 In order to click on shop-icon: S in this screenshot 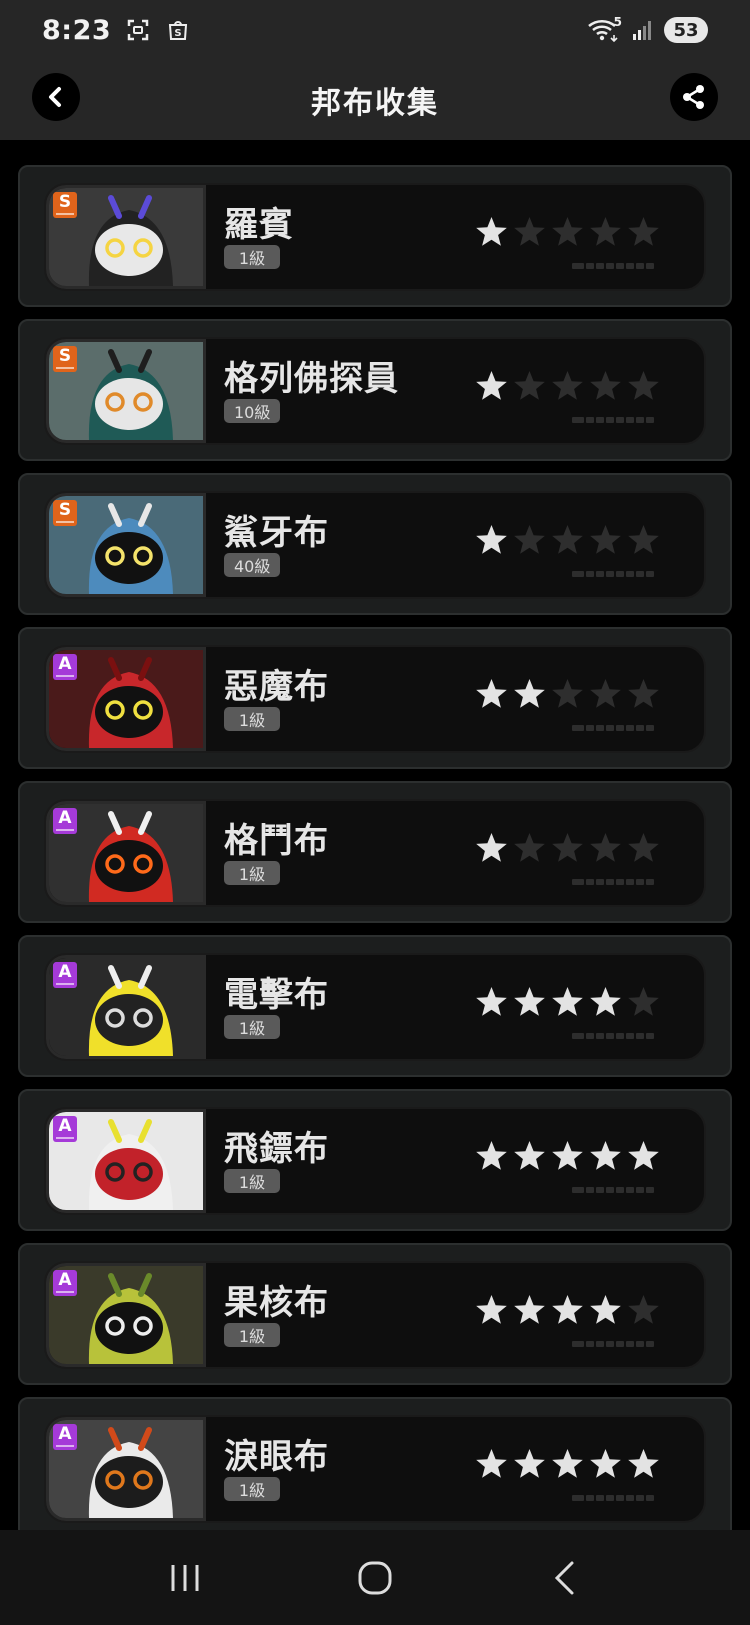, I will do `click(178, 30)`.